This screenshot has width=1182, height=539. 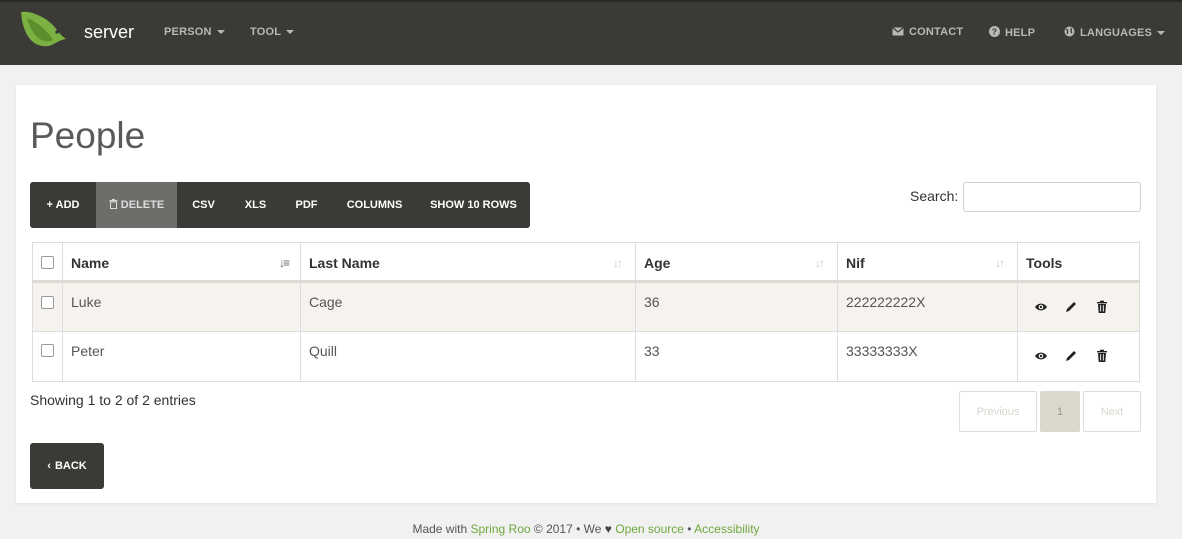 What do you see at coordinates (586, 263) in the screenshot?
I see `table-header: Name ↓≡ Last Name ↓↑ Age ↓↑ Nif ↓↑ Tools` at bounding box center [586, 263].